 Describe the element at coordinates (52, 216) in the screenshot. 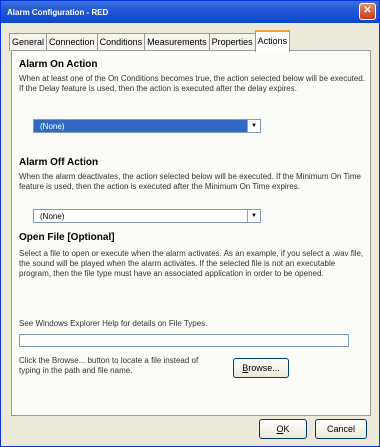

I see `alarm-off-selected-value: (None)` at that location.